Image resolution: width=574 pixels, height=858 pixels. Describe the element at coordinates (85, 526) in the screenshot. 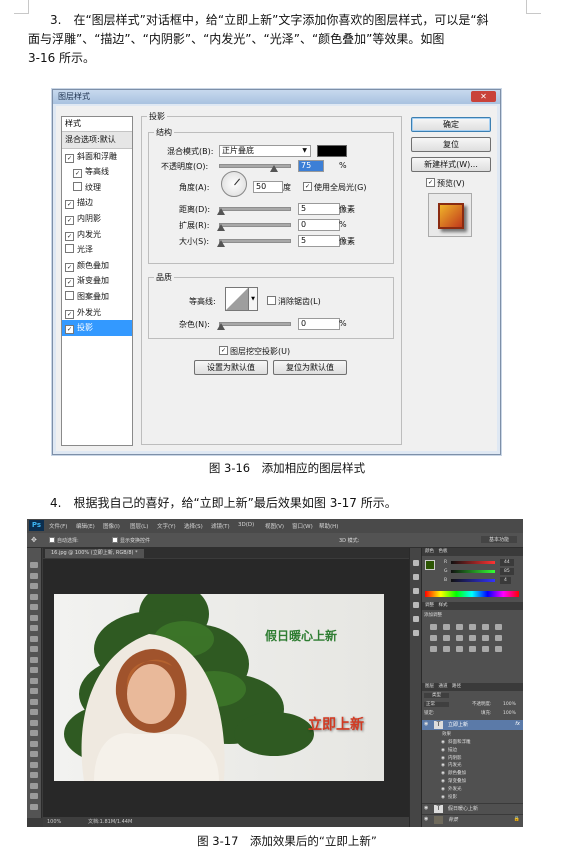

I see `ps-menu-item: 编辑(E)` at that location.